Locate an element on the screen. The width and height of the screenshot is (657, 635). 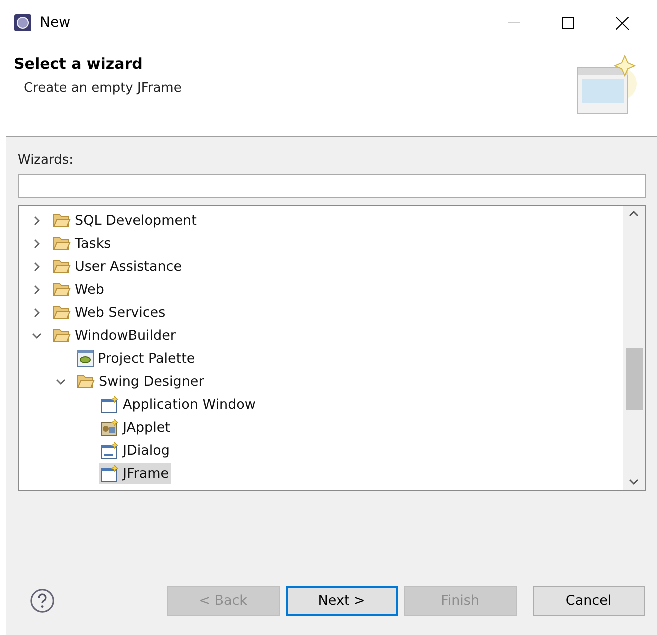
tree-item: JApplet is located at coordinates (135, 427).